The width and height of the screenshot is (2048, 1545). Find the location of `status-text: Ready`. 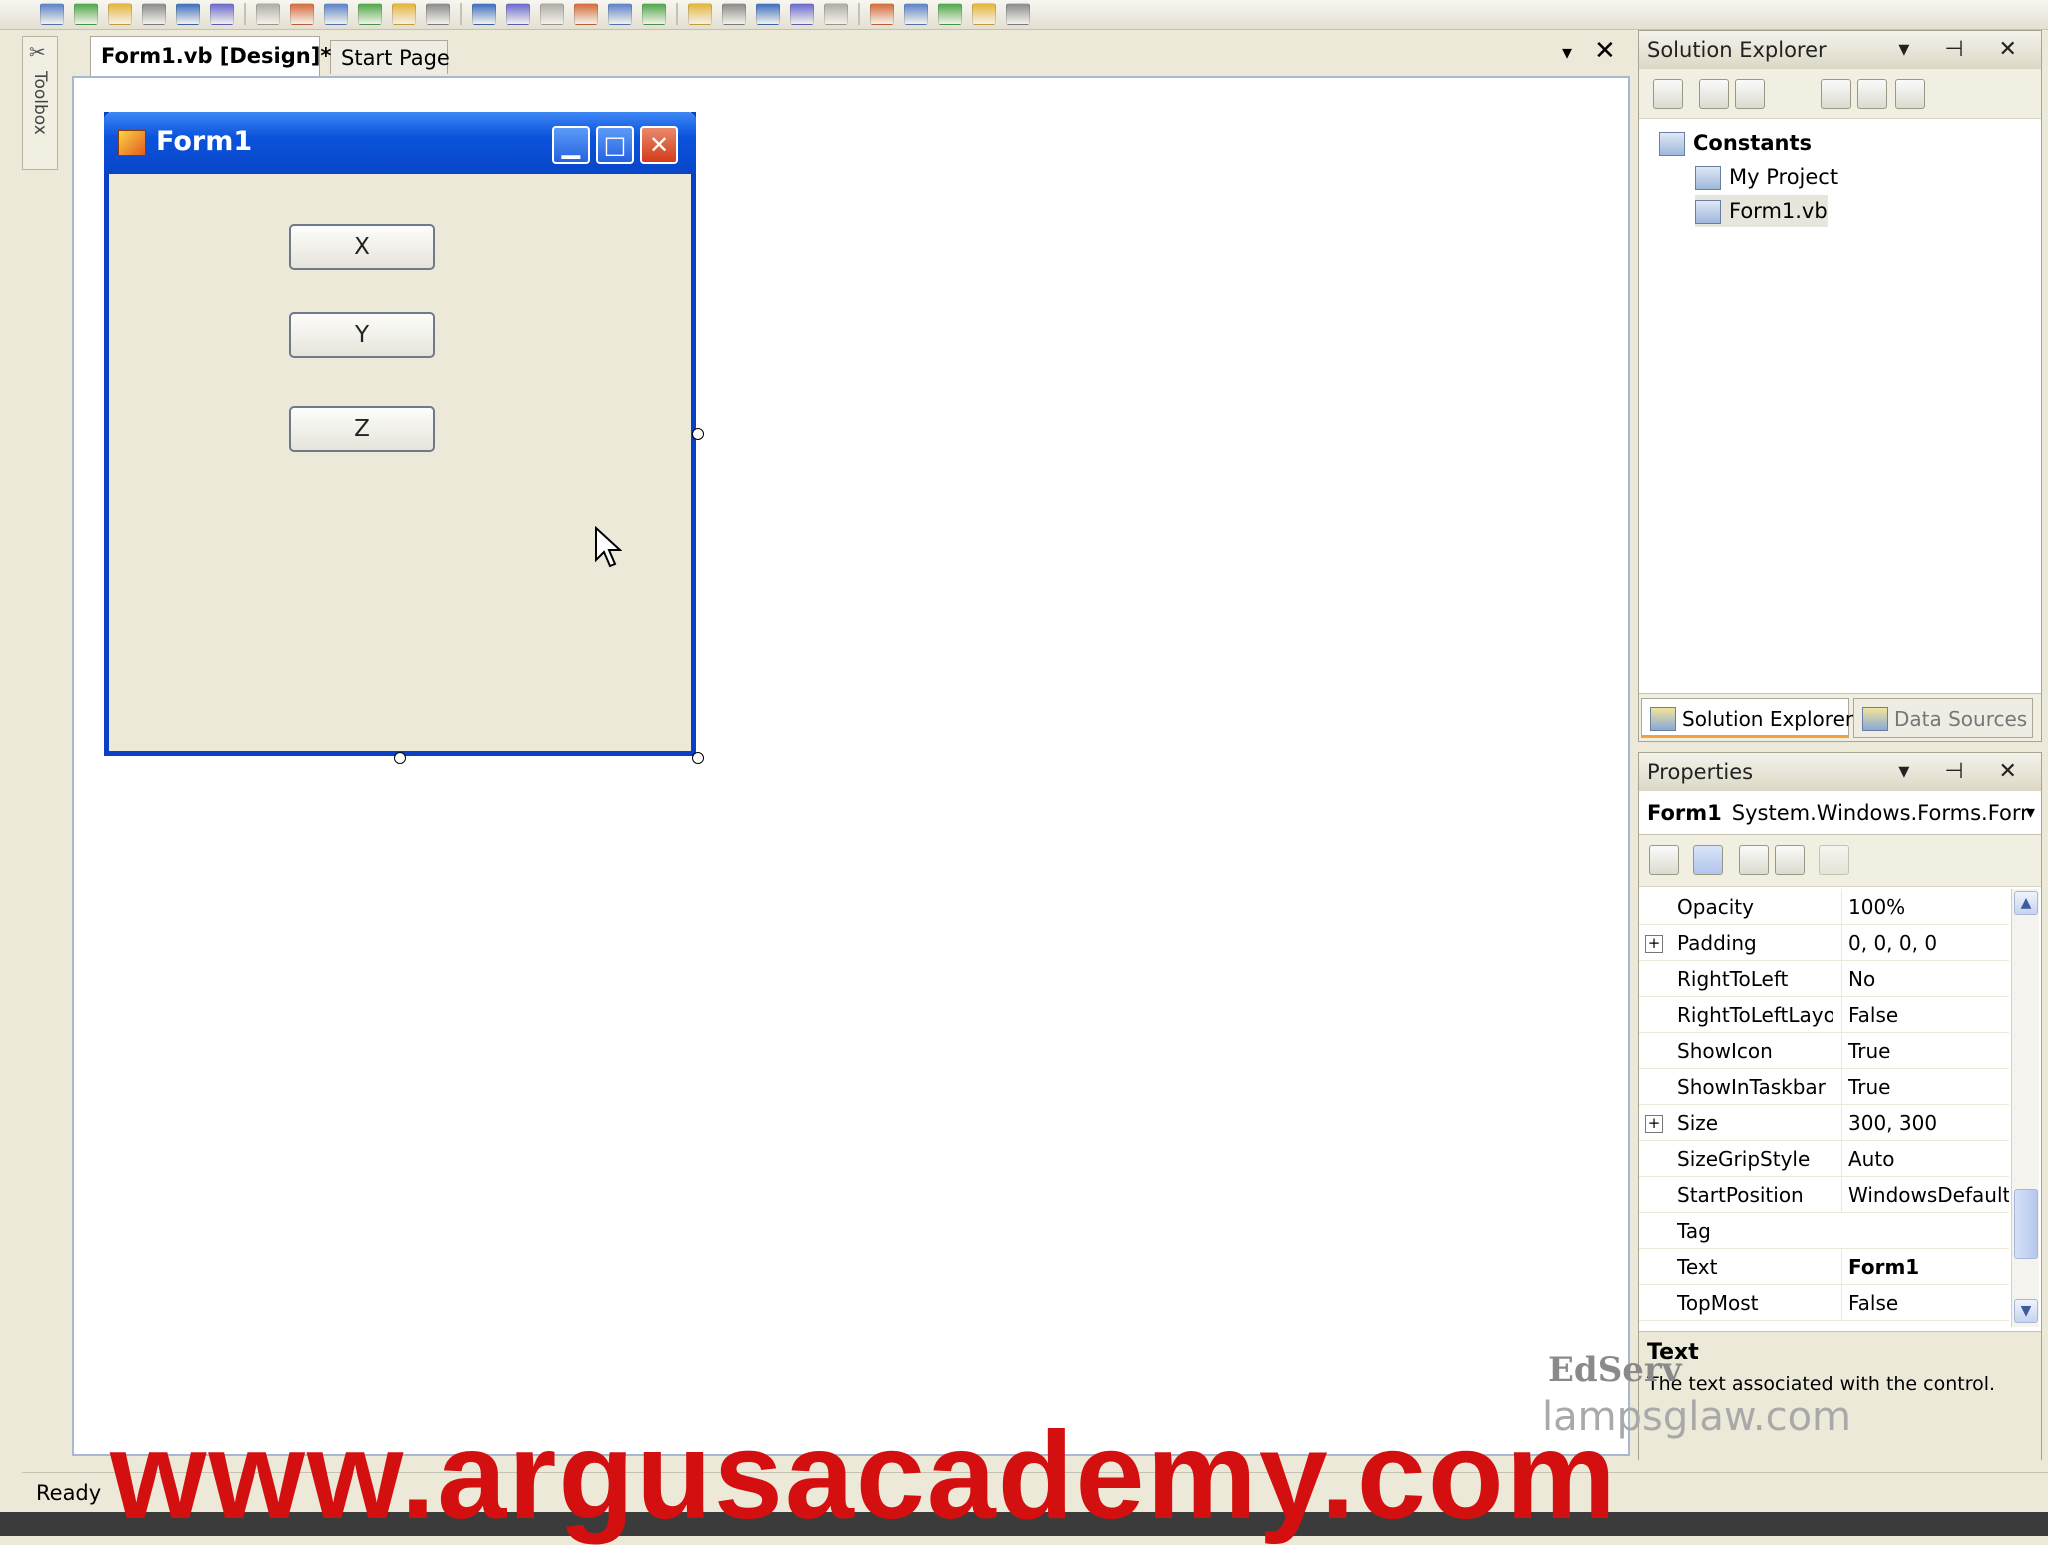

status-text: Ready is located at coordinates (69, 1493).